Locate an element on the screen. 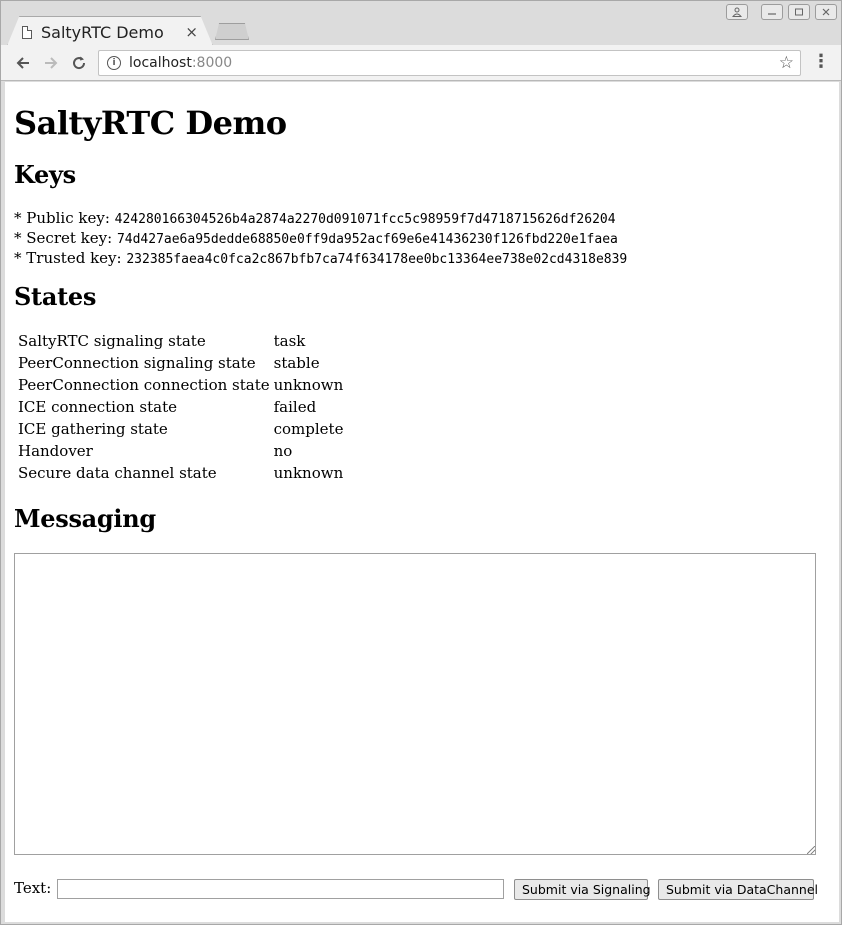  reload-button is located at coordinates (79, 63).